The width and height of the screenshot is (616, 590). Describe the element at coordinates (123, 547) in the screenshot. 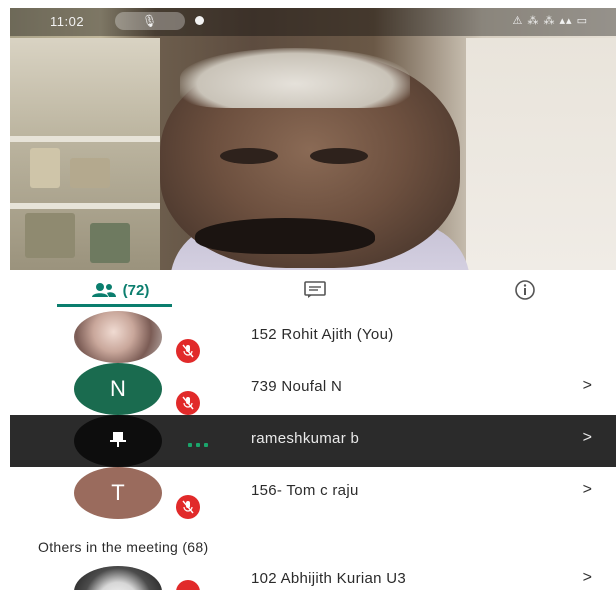

I see `others-section-title: Others in the meeting (68)` at that location.